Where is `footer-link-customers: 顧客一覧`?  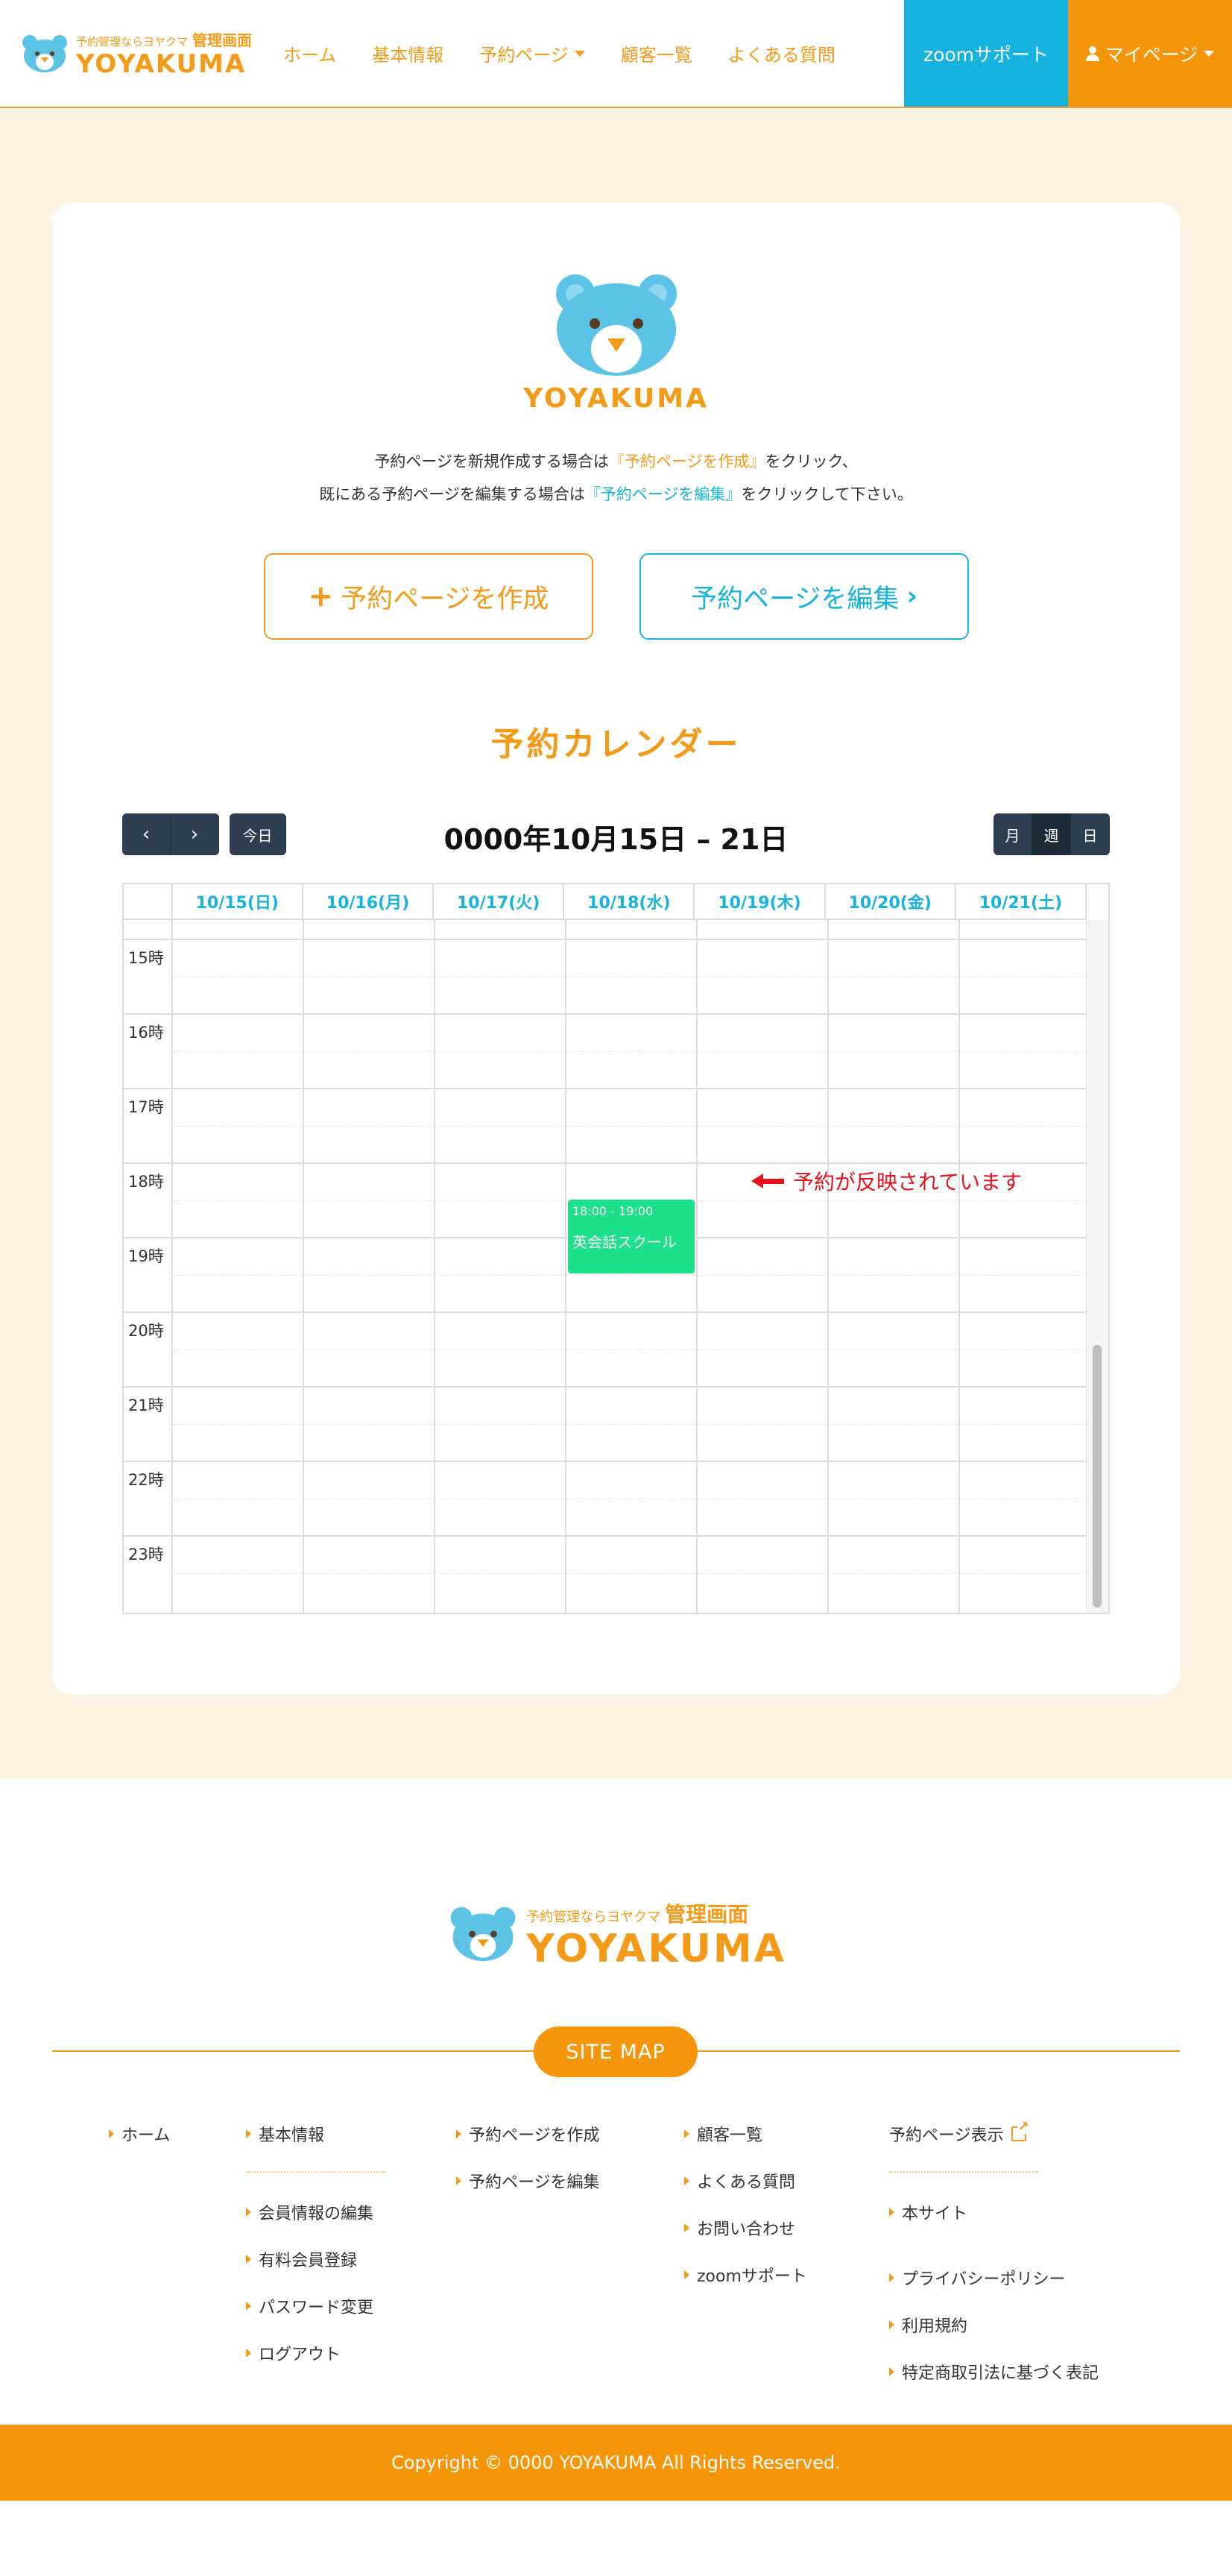
footer-link-customers: 顧客一覧 is located at coordinates (723, 2134).